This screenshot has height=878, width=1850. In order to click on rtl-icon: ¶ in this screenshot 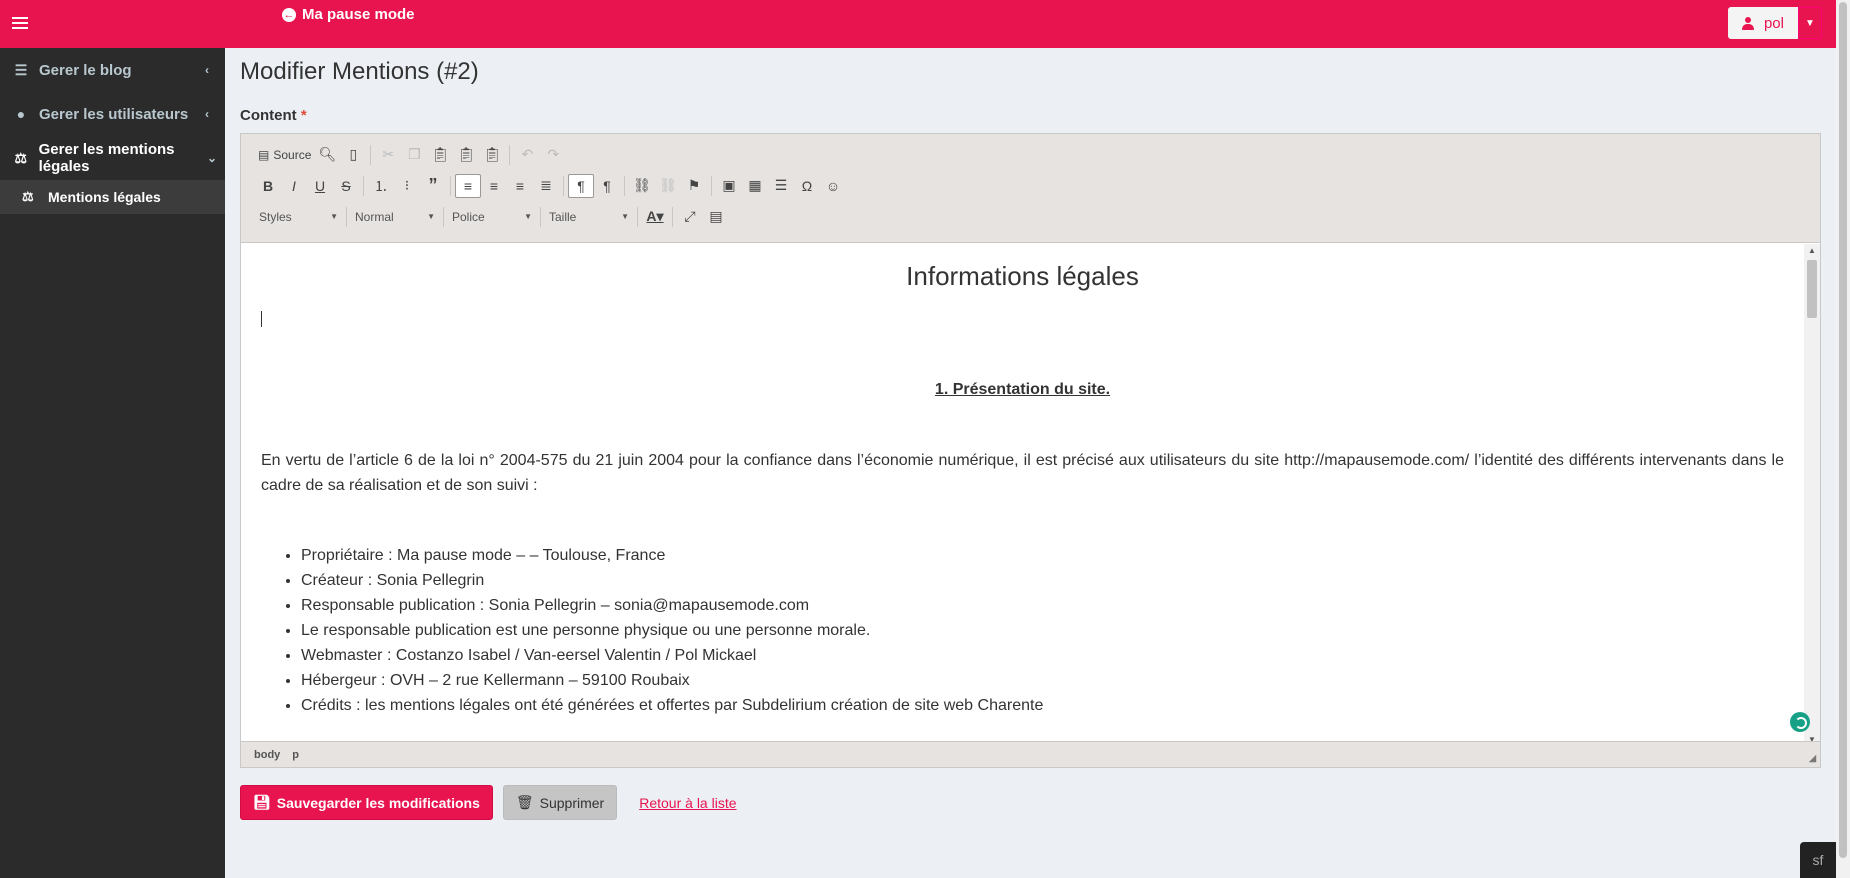, I will do `click(607, 186)`.